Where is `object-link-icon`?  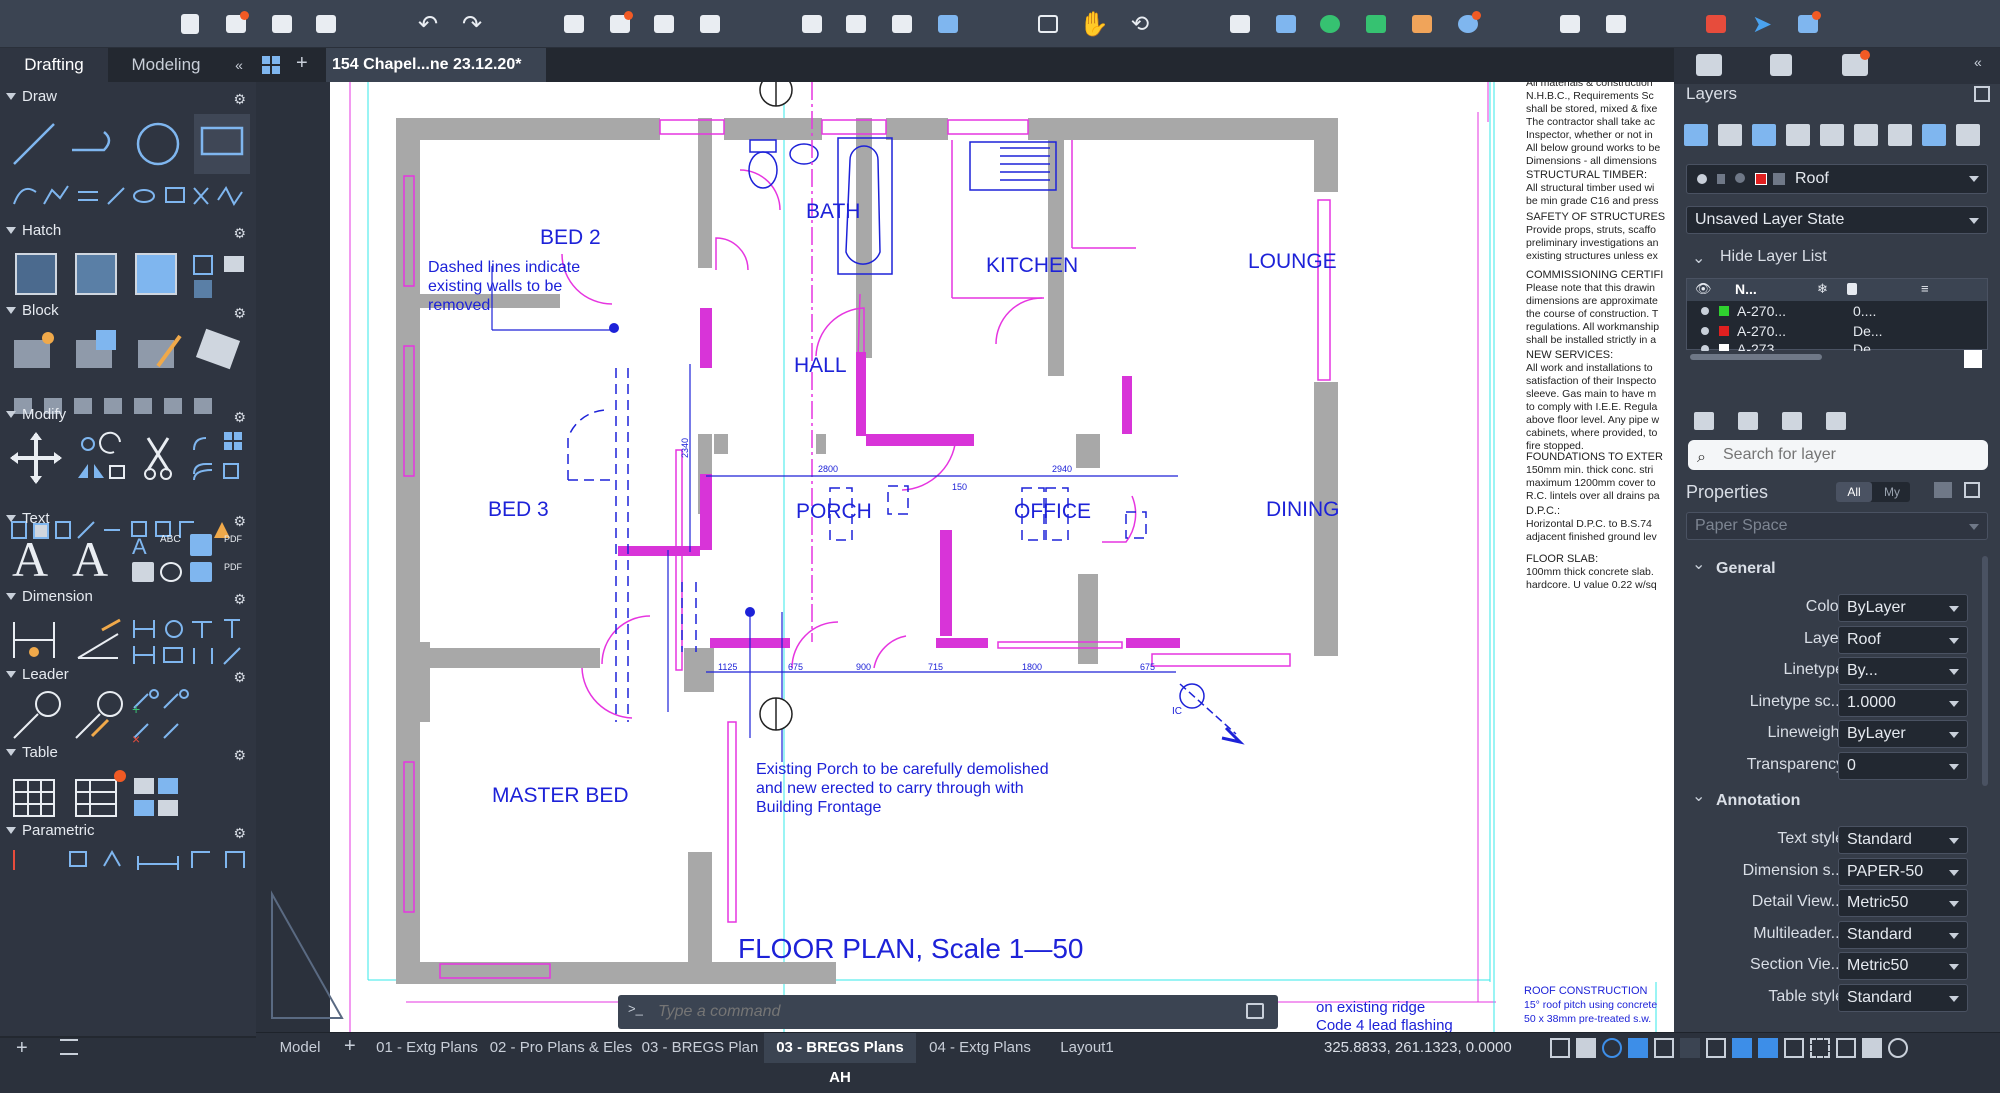
object-link-icon is located at coordinates (1376, 24).